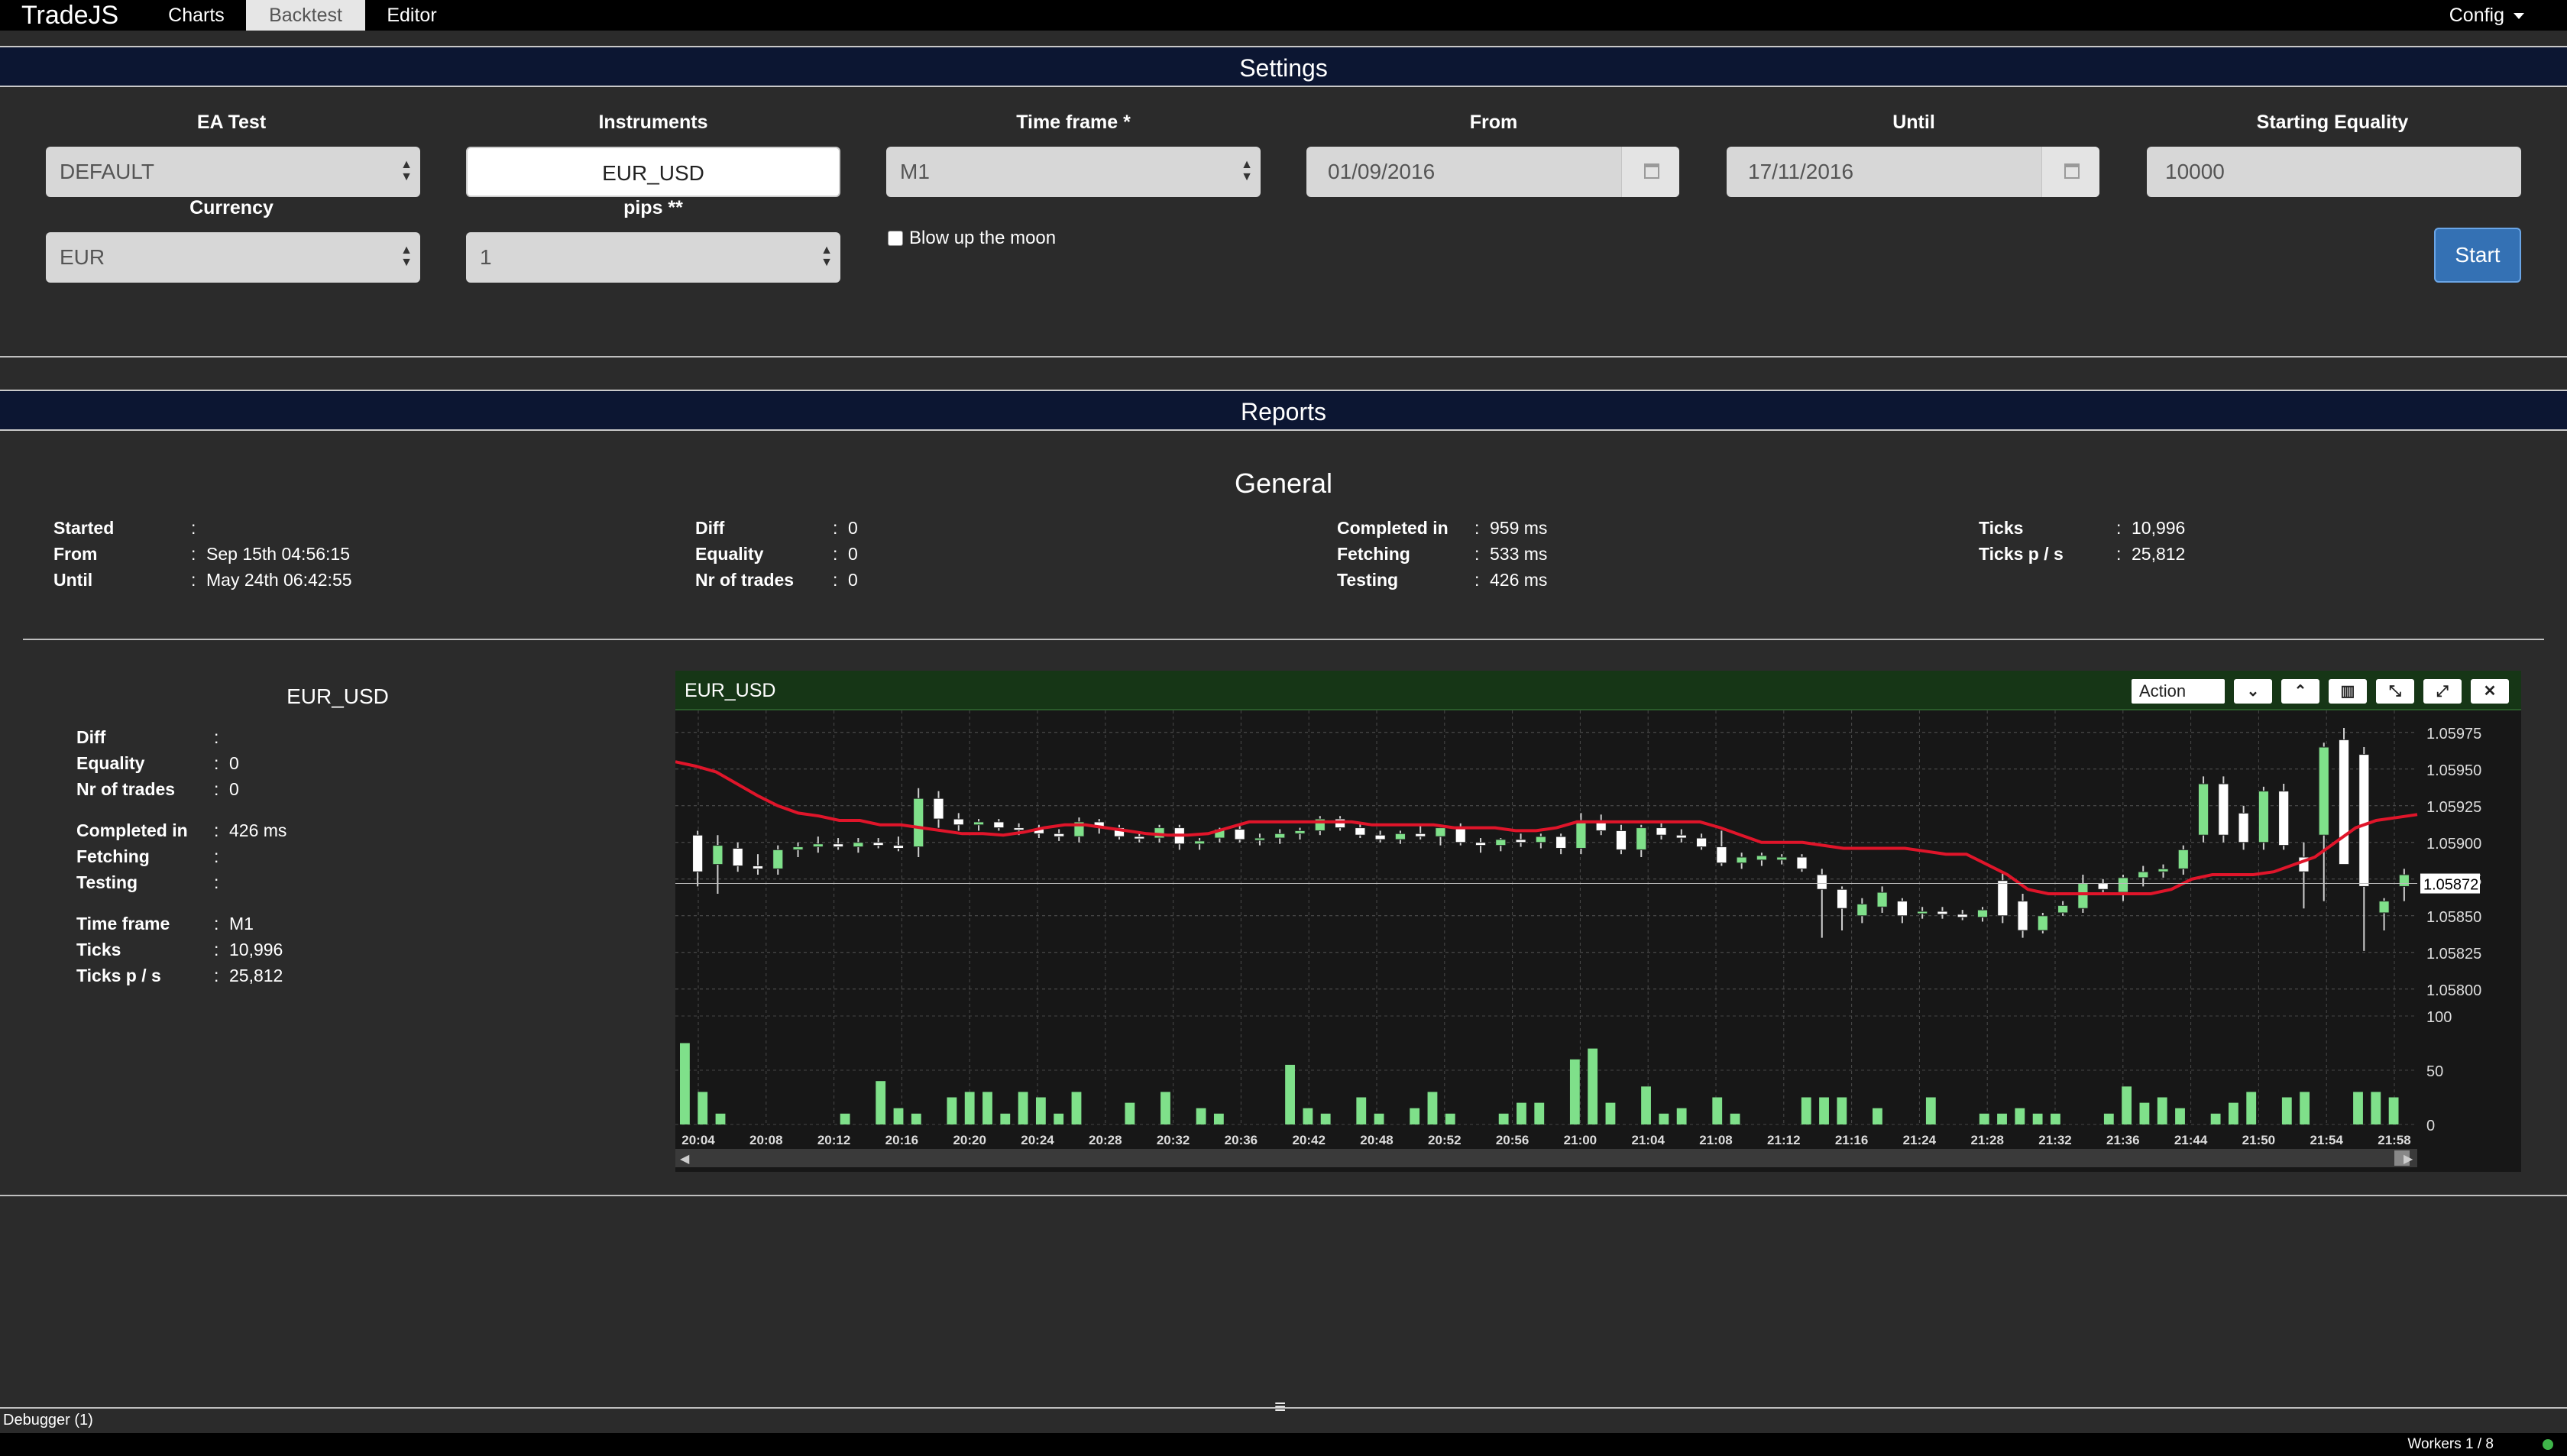 Image resolution: width=2567 pixels, height=1456 pixels. What do you see at coordinates (1241, 1140) in the screenshot?
I see `time-tick-label: 20:36` at bounding box center [1241, 1140].